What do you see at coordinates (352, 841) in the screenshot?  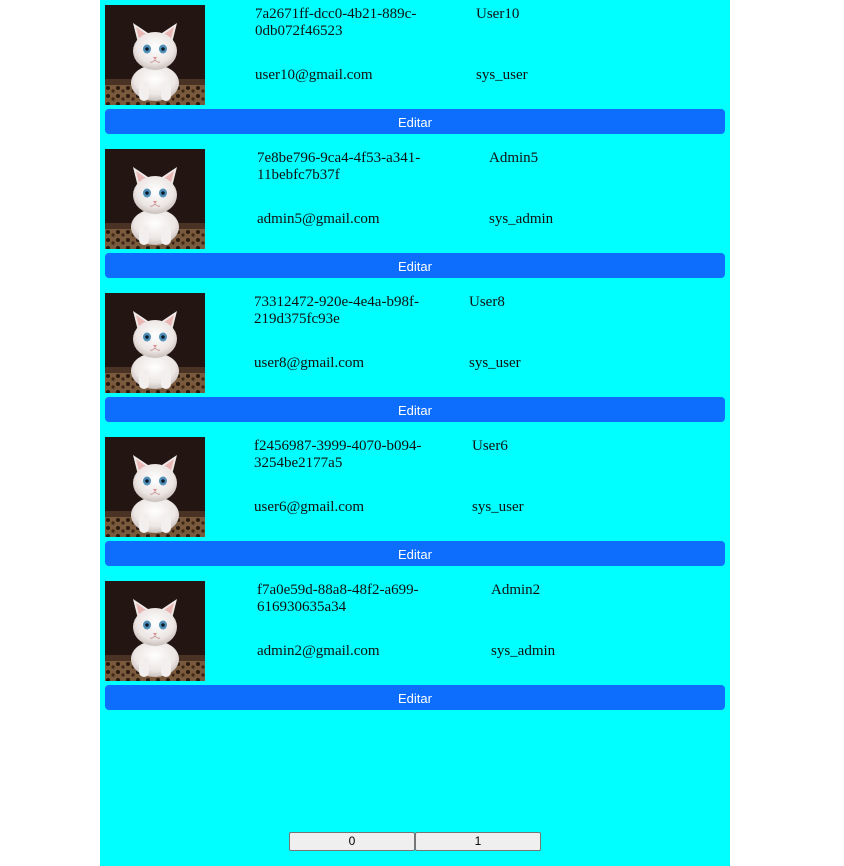 I see `page-button-0: 0` at bounding box center [352, 841].